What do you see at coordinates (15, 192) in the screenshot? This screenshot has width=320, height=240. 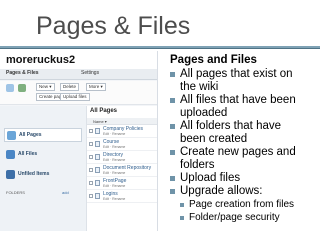 I see `folders-heading: FOLDERS` at bounding box center [15, 192].